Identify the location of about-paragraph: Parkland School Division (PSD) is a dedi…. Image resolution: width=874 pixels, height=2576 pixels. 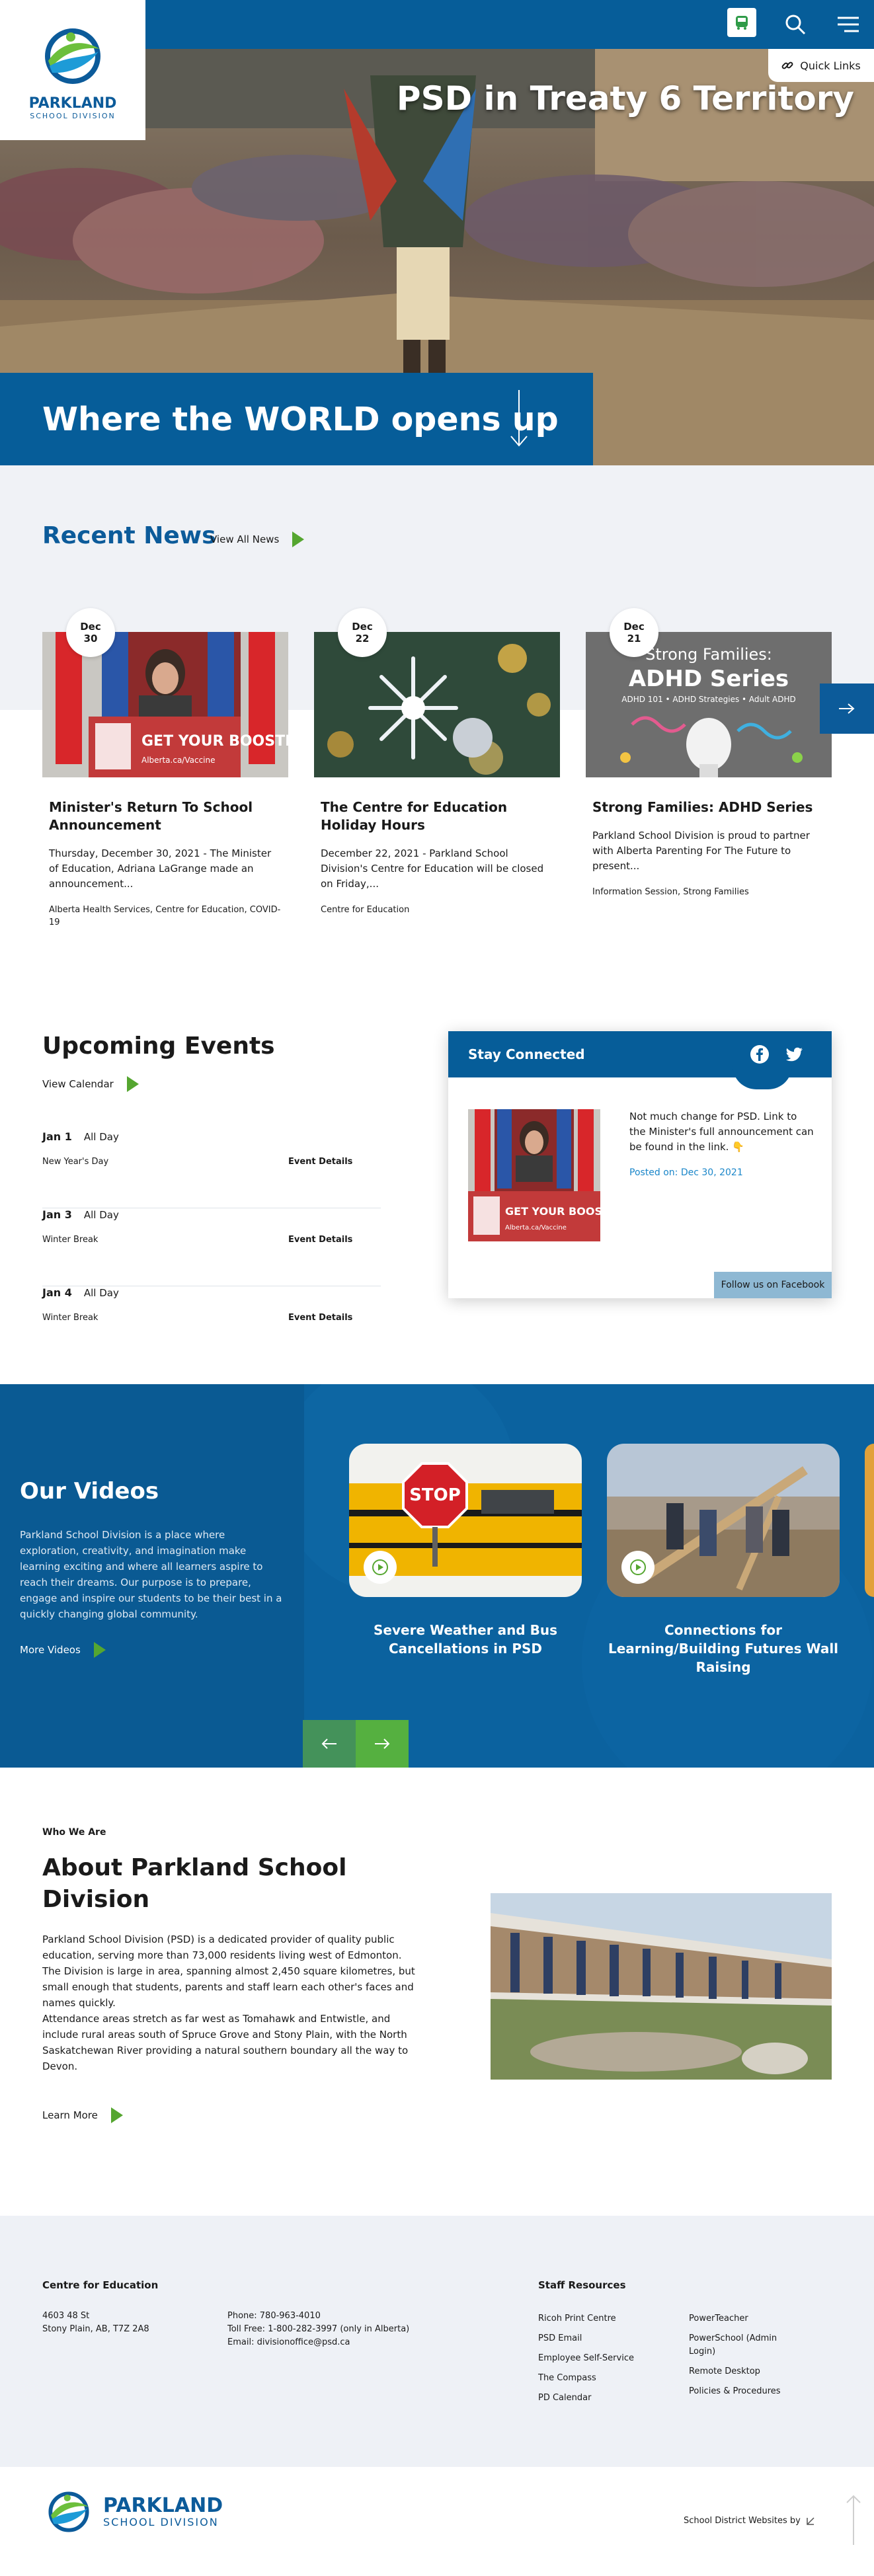
(228, 1971).